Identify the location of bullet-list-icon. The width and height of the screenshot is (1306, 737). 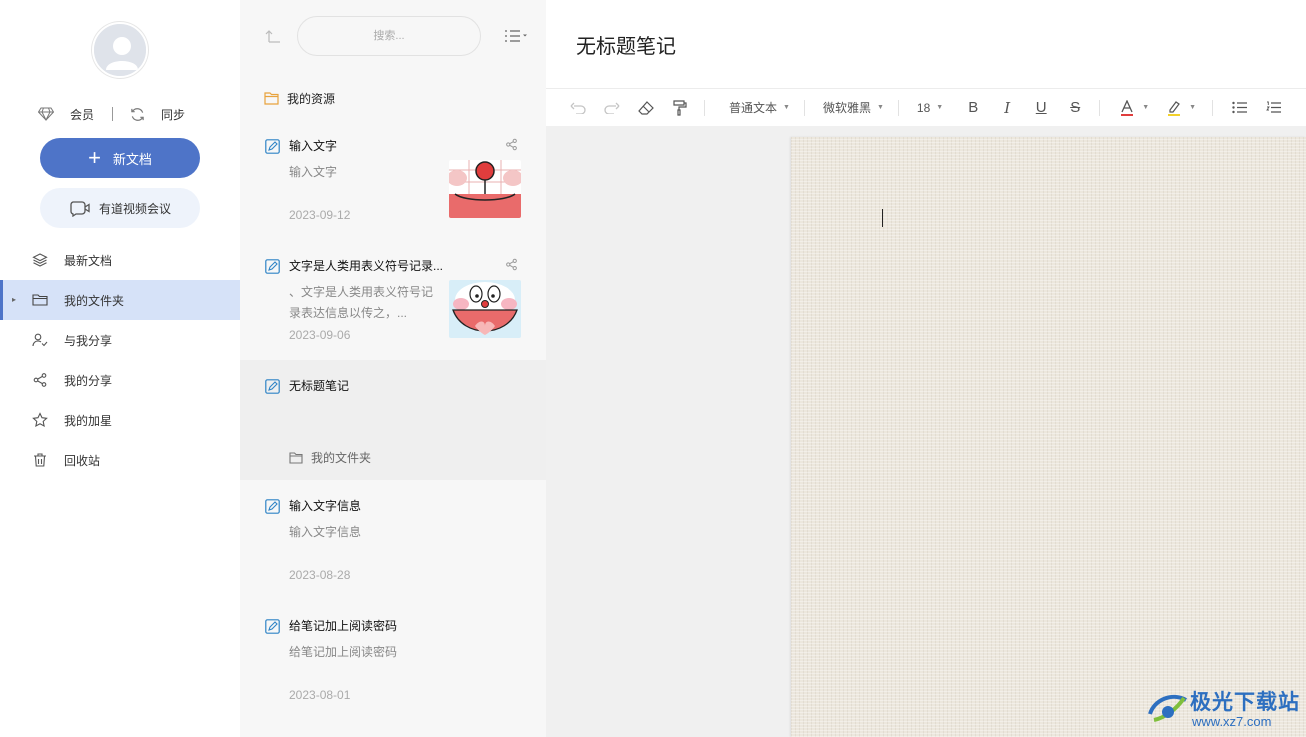
(1239, 108).